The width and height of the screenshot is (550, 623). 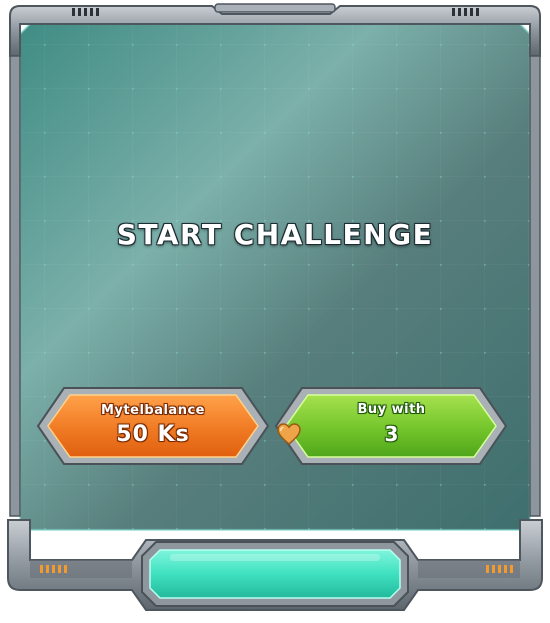 I want to click on buy-label: Buy with, so click(x=391, y=409).